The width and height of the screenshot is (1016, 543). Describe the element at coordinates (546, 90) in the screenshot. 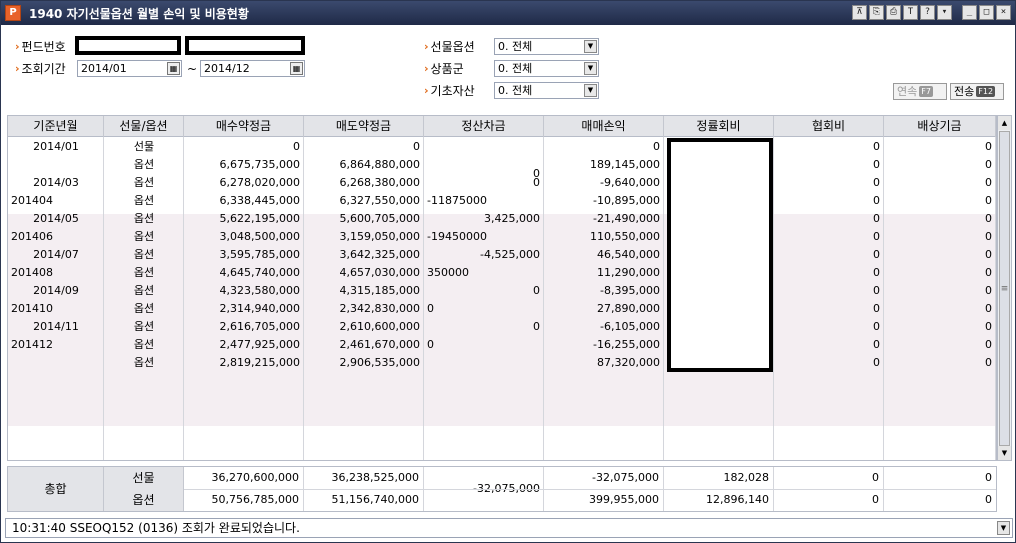

I see `underlying-select: 0. 전체 ▼` at that location.